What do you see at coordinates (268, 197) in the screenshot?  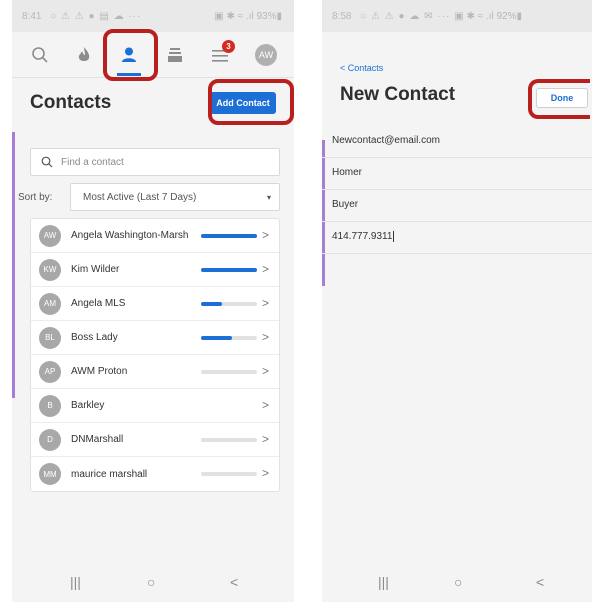 I see `caret-down-icon: ▾` at bounding box center [268, 197].